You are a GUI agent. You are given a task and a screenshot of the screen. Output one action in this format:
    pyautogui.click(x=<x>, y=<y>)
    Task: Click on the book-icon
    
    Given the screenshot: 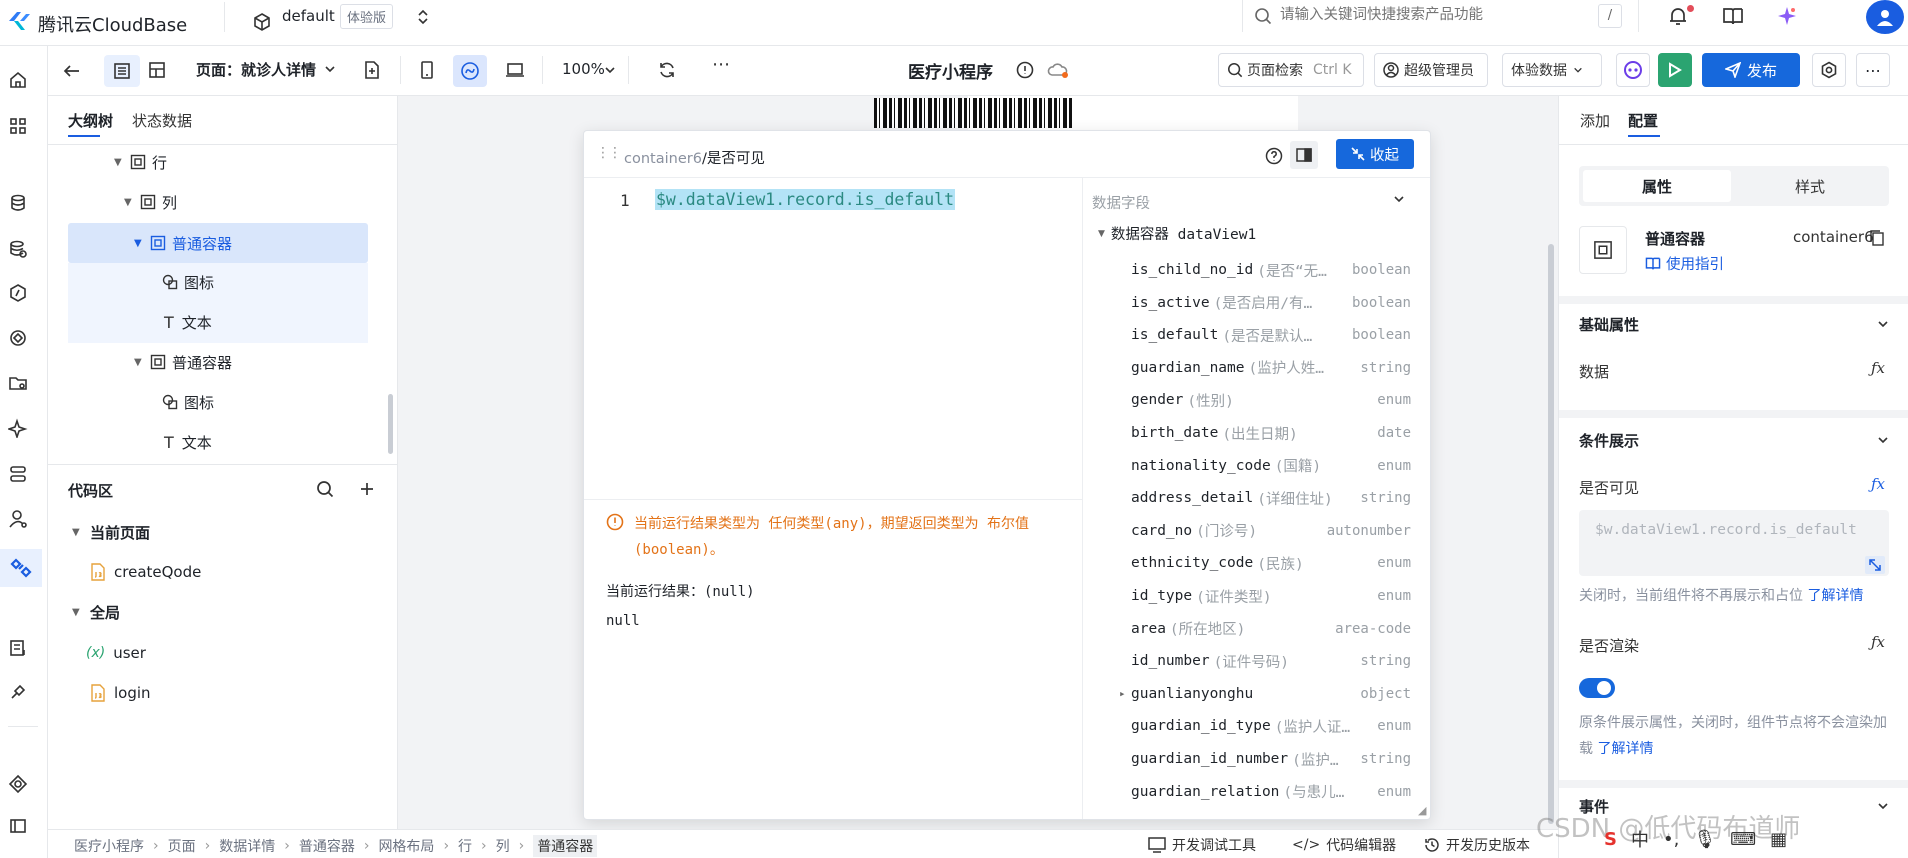 What is the action you would take?
    pyautogui.click(x=1733, y=16)
    